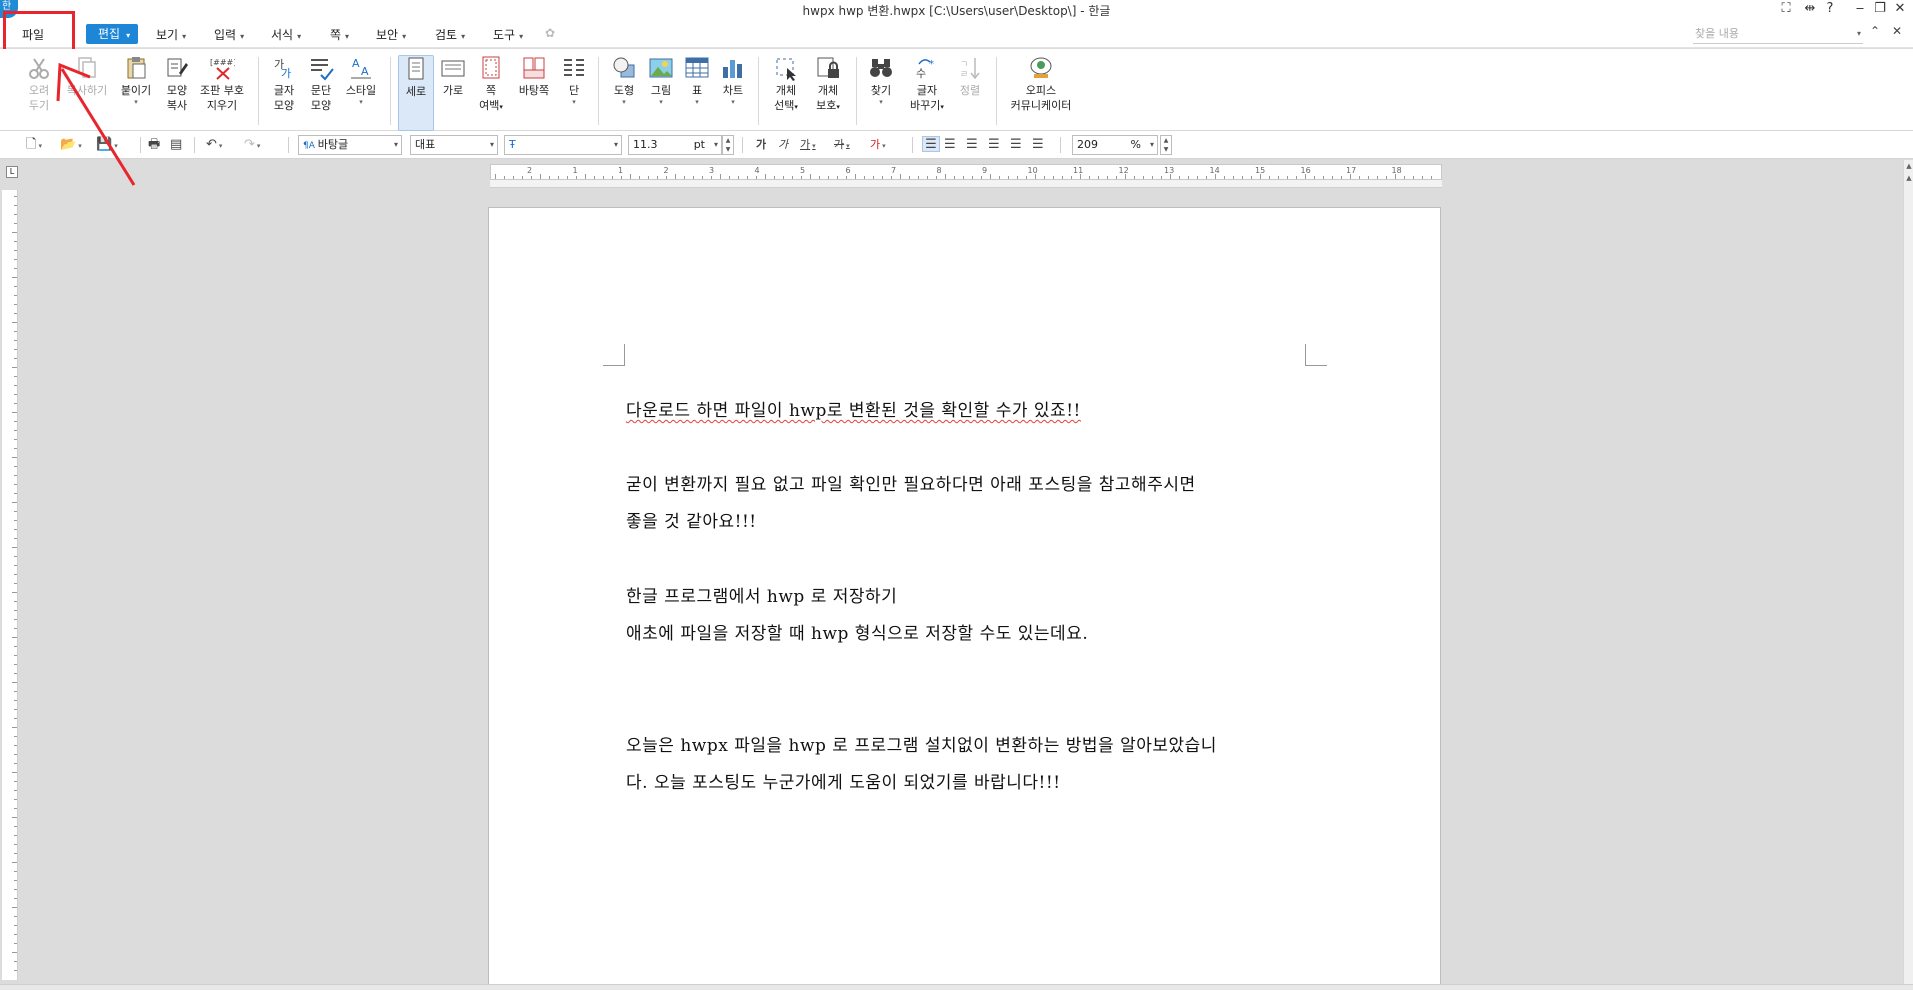  Describe the element at coordinates (786, 85) in the screenshot. I see `select-object-button: 개체 선택▾` at that location.